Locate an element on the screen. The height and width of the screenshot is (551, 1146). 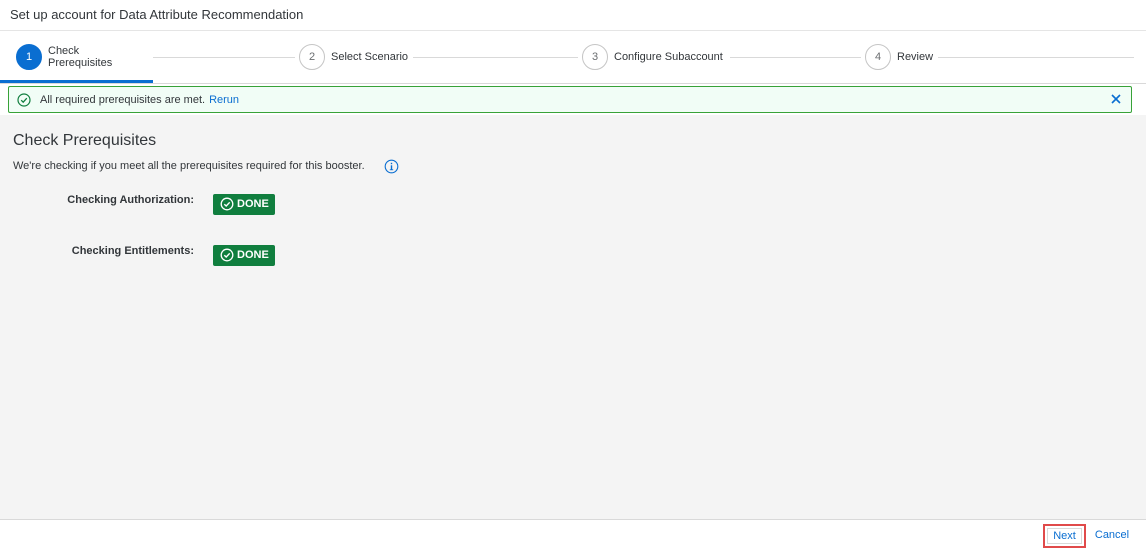
active-step-indicator is located at coordinates (76, 81).